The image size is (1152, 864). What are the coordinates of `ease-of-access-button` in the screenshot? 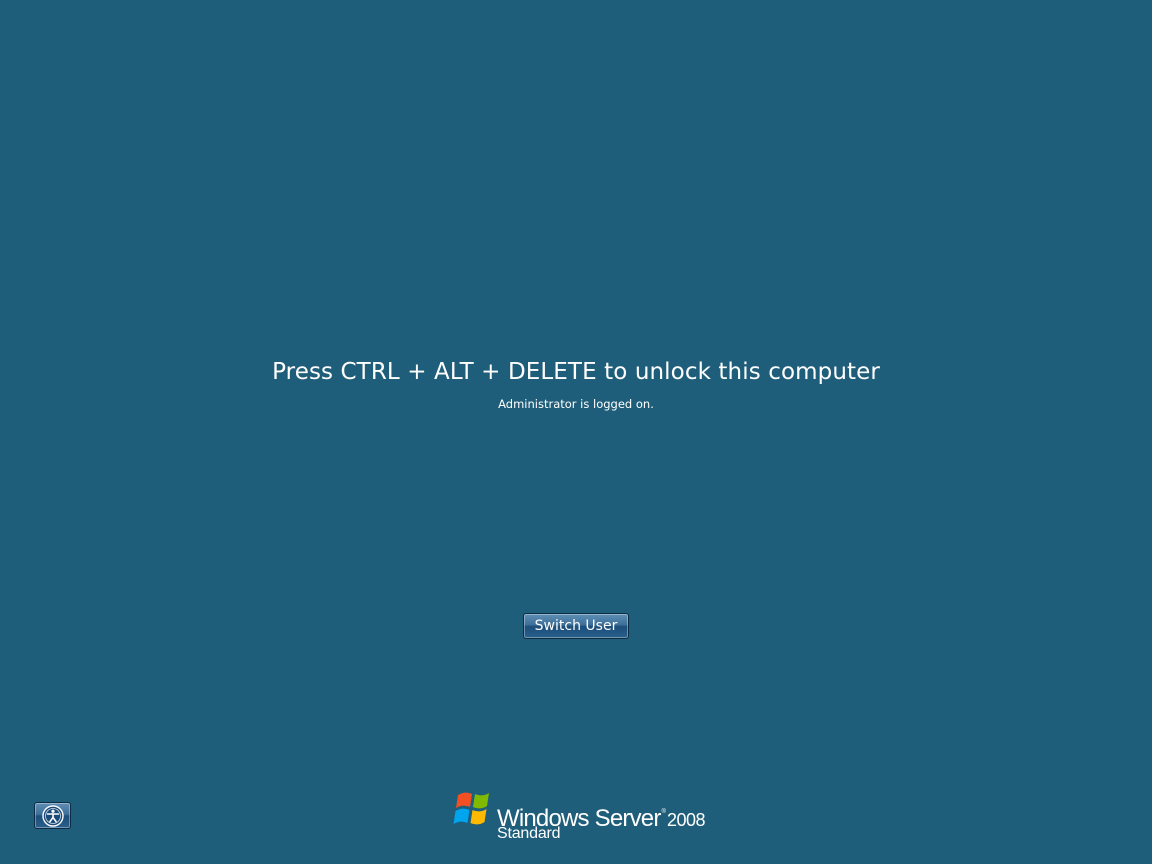 It's located at (52, 815).